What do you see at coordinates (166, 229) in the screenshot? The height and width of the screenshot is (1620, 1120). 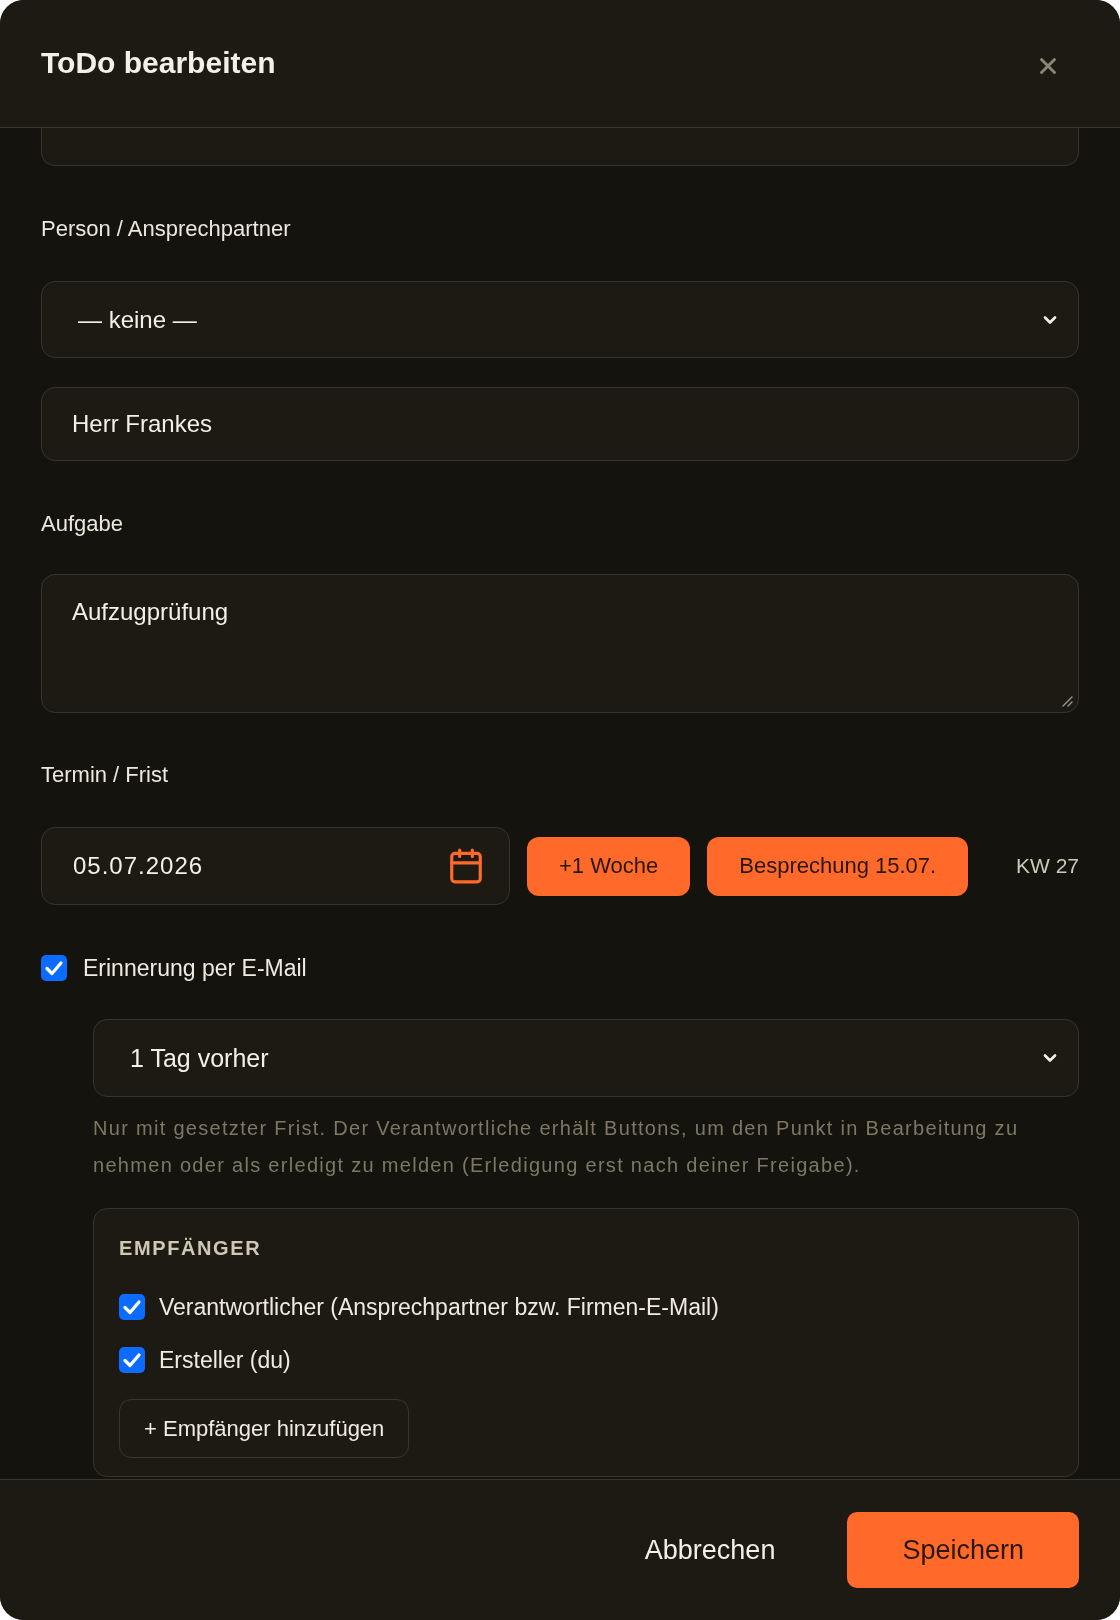 I see `field-label: Person / Ansprechpartner` at bounding box center [166, 229].